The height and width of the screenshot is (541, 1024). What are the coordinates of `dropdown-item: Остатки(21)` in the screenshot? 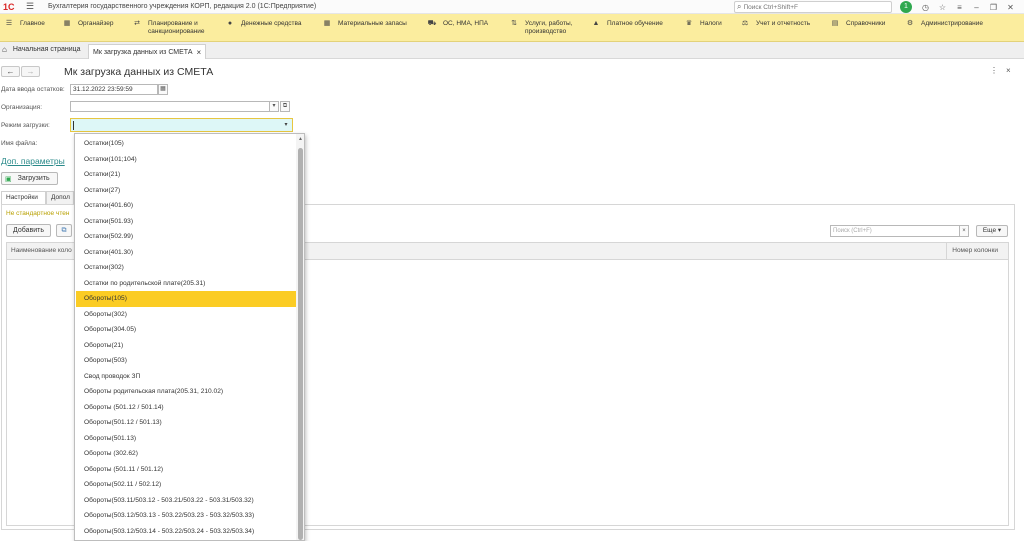 It's located at (186, 175).